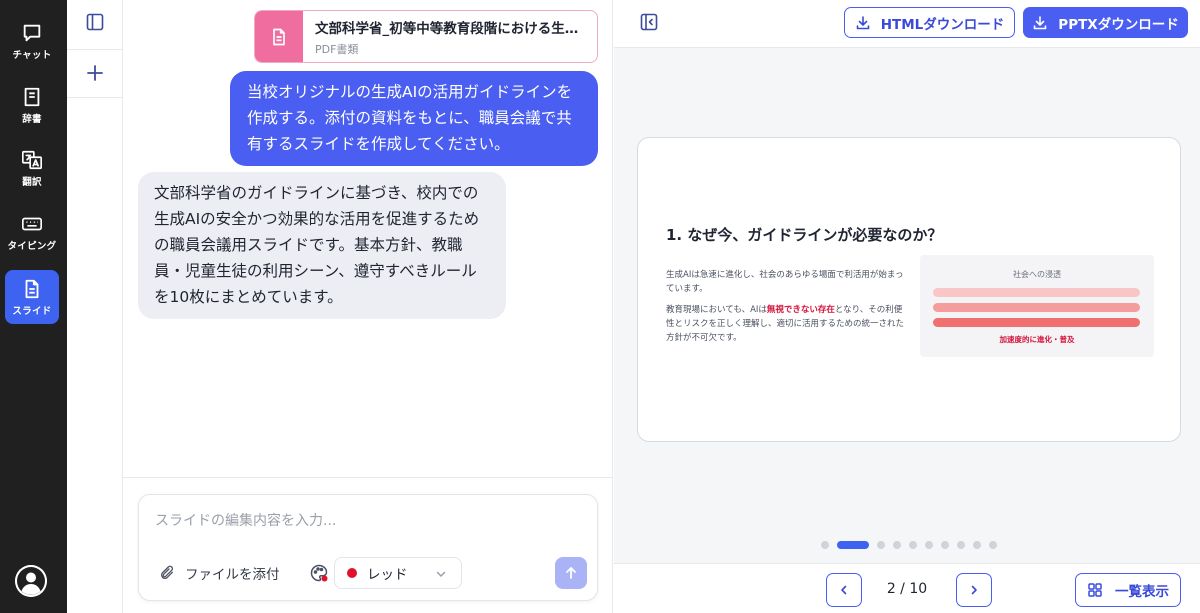  What do you see at coordinates (365, 521) in the screenshot?
I see `edit-instruction-input` at bounding box center [365, 521].